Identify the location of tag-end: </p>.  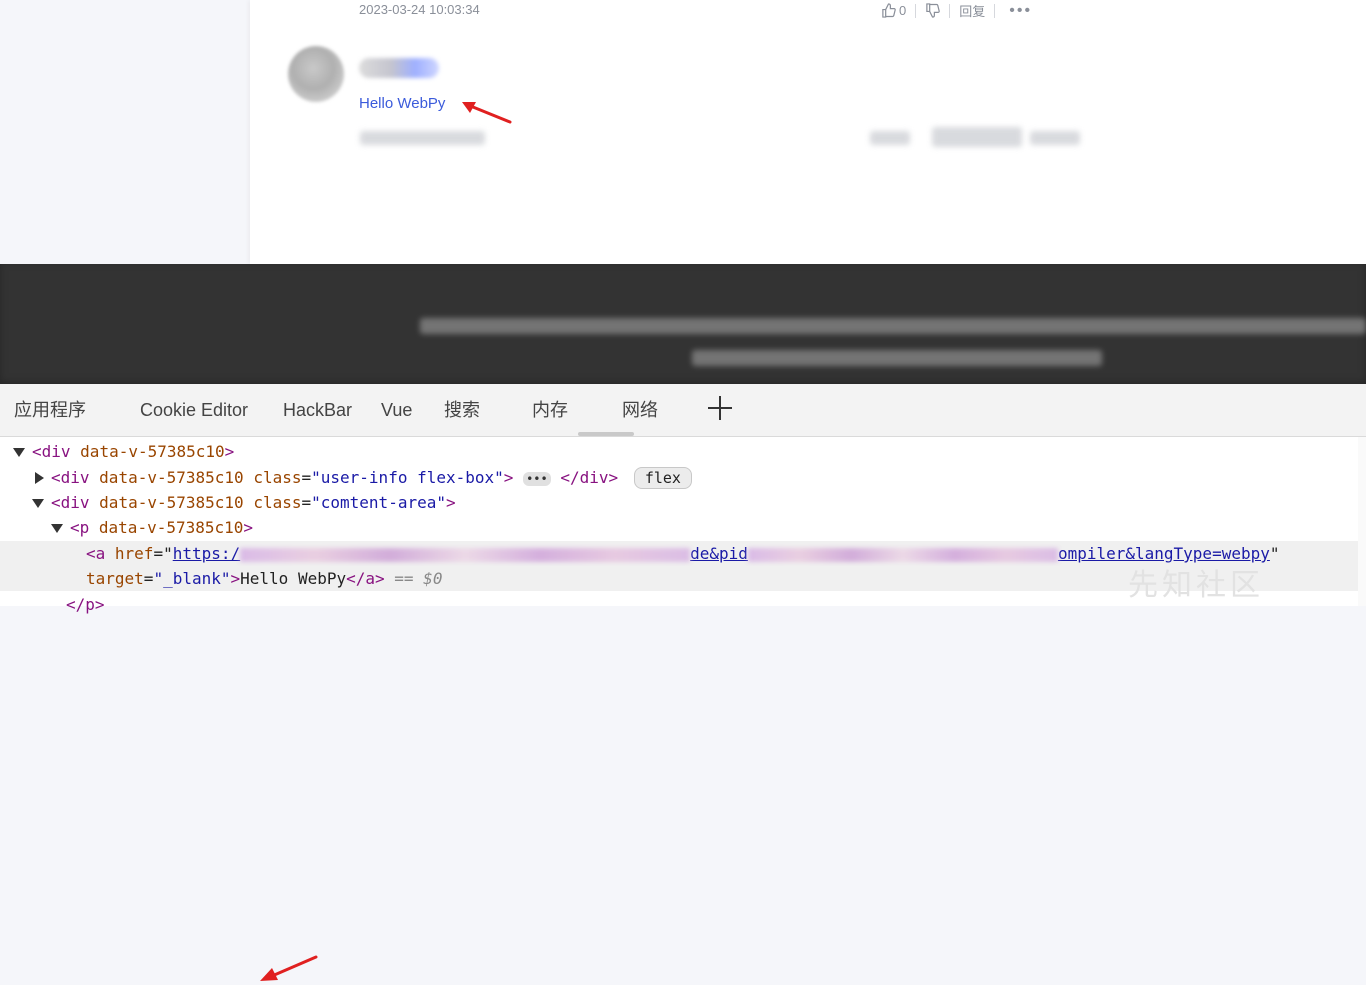
(85, 604).